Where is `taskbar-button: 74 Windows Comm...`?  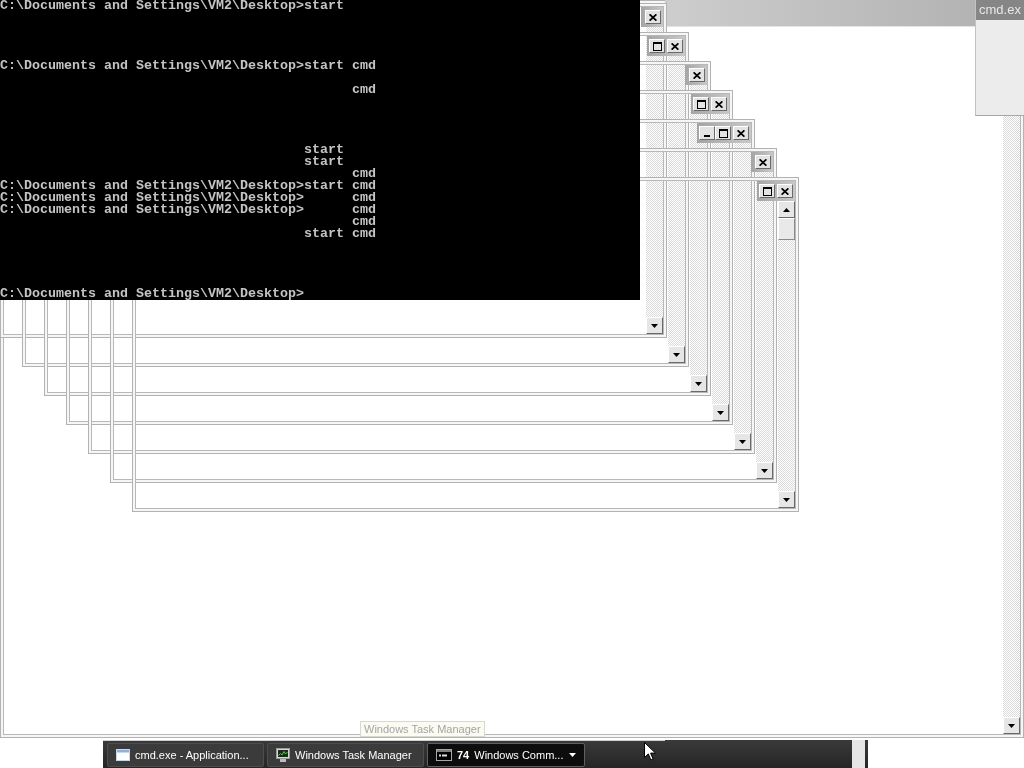 taskbar-button: 74 Windows Comm... is located at coordinates (506, 754).